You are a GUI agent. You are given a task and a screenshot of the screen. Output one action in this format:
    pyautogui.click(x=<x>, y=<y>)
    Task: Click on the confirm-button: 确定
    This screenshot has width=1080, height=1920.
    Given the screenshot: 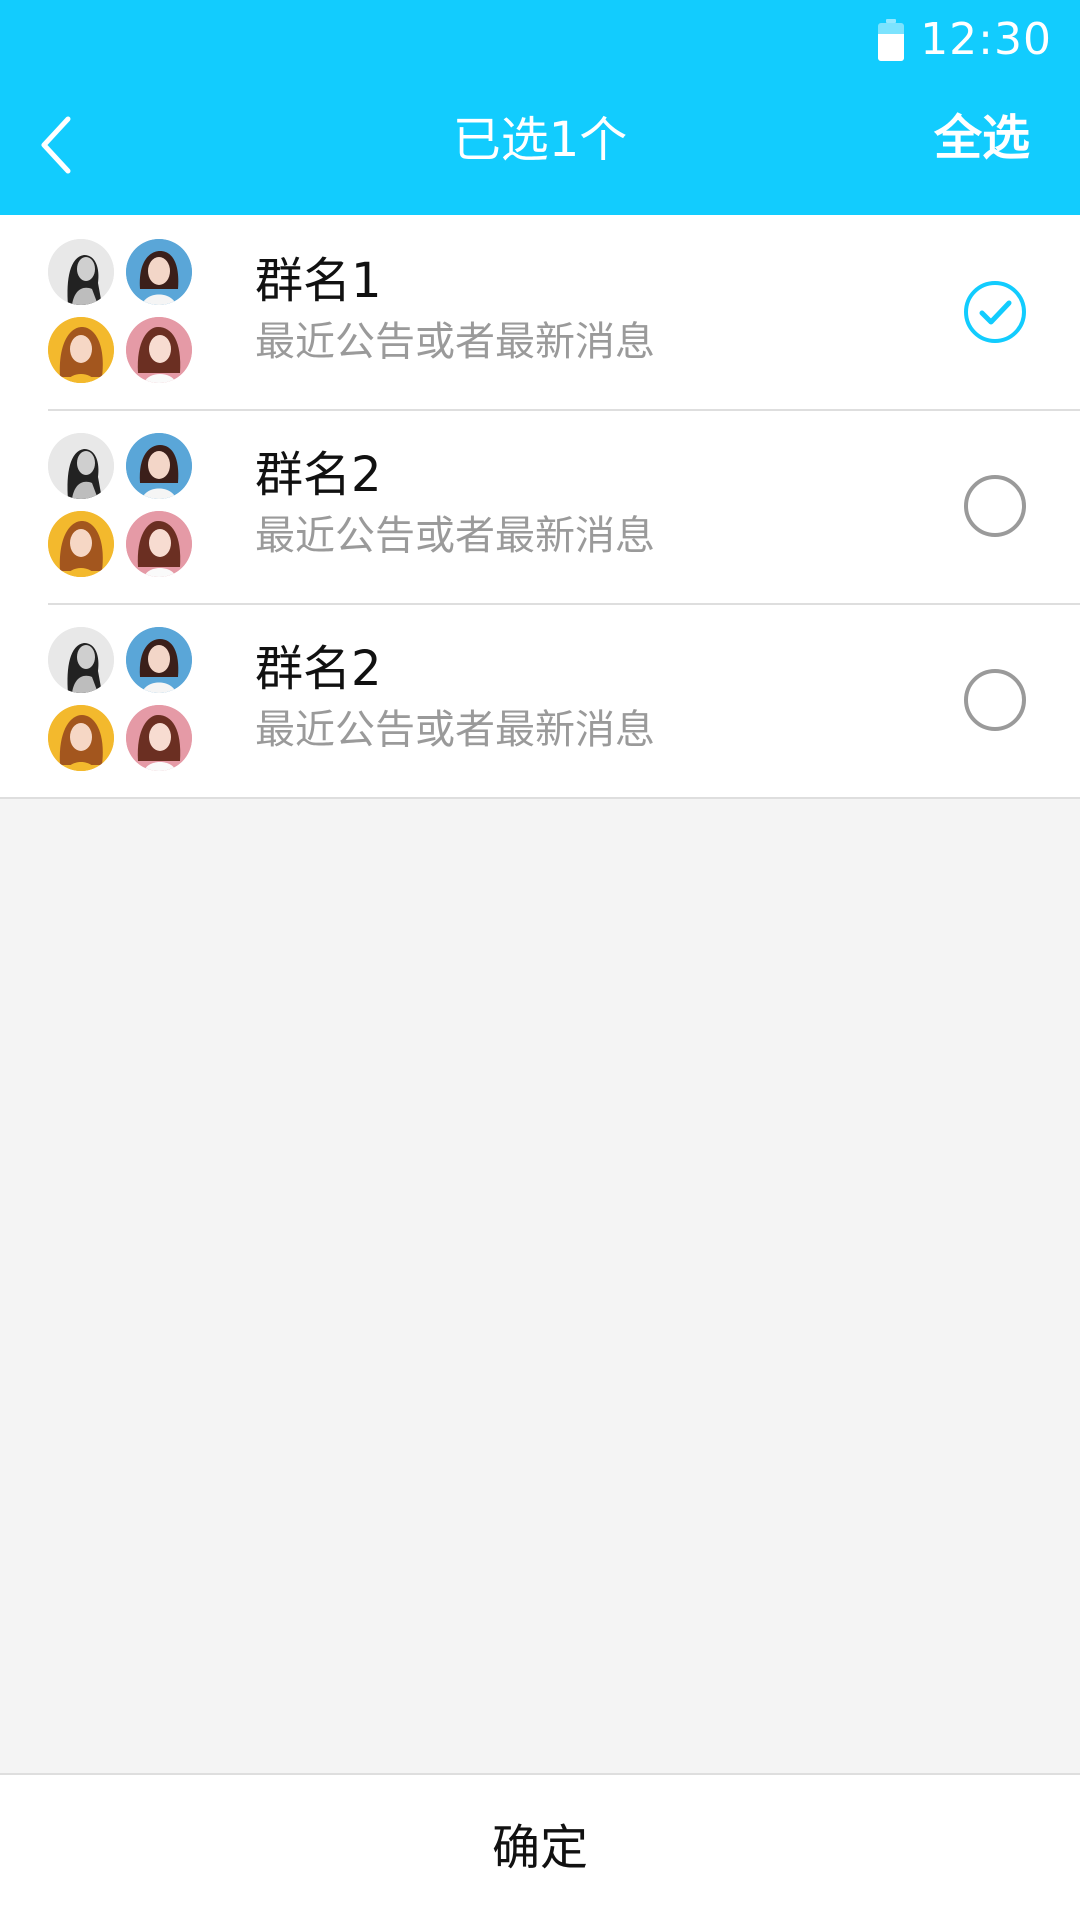 What is the action you would take?
    pyautogui.click(x=540, y=1848)
    